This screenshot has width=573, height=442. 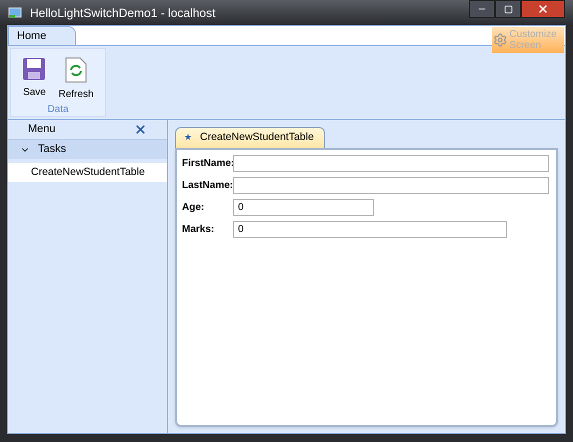 What do you see at coordinates (207, 164) in the screenshot?
I see `field-label: FirstName:` at bounding box center [207, 164].